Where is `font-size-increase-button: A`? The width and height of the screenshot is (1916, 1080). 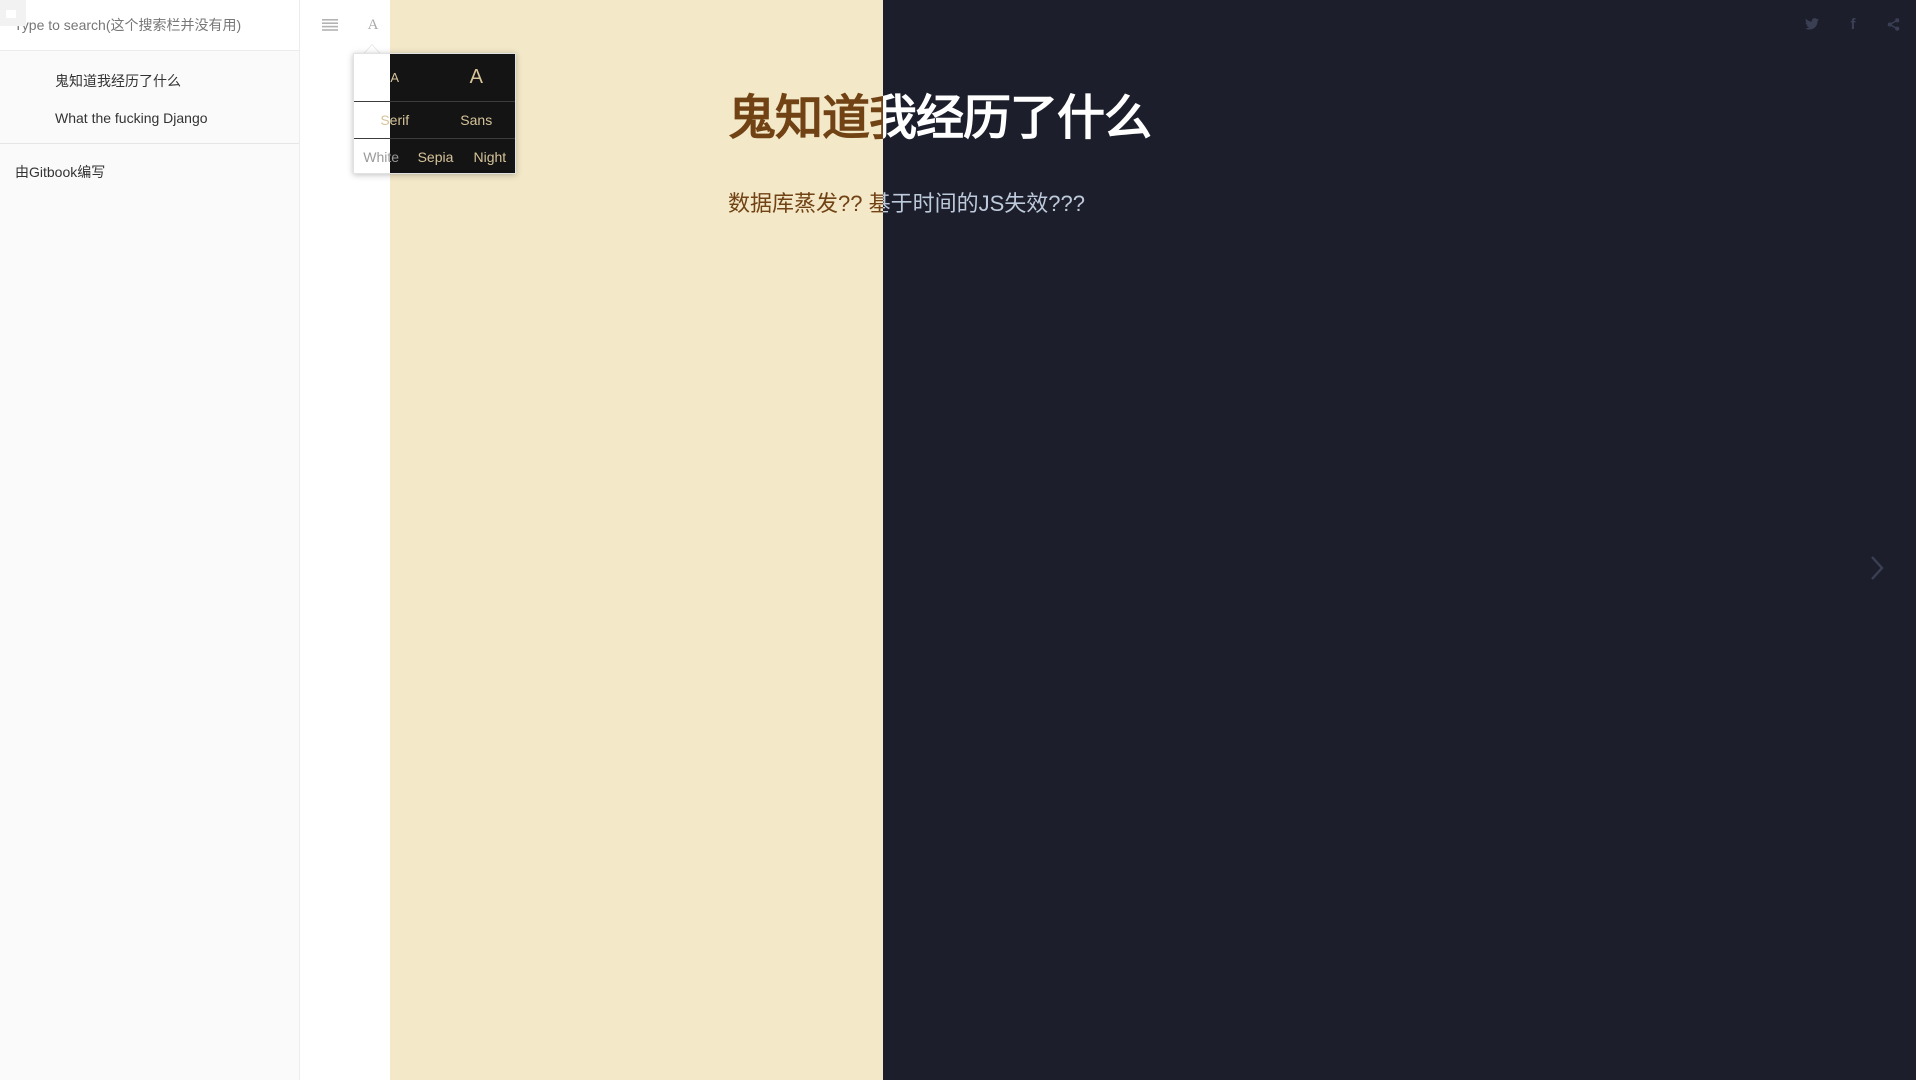 font-size-increase-button: A is located at coordinates (476, 77).